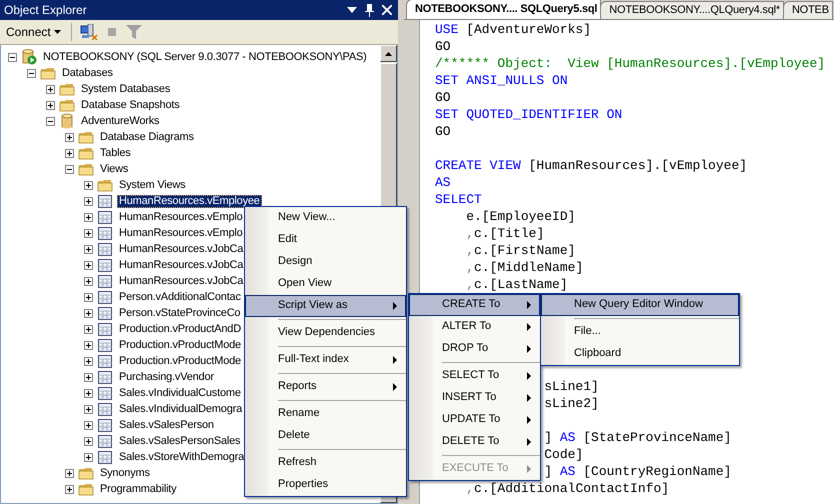 Image resolution: width=834 pixels, height=504 pixels. Describe the element at coordinates (189, 201) in the screenshot. I see `tree-item: HumanResources.vEmployee` at that location.